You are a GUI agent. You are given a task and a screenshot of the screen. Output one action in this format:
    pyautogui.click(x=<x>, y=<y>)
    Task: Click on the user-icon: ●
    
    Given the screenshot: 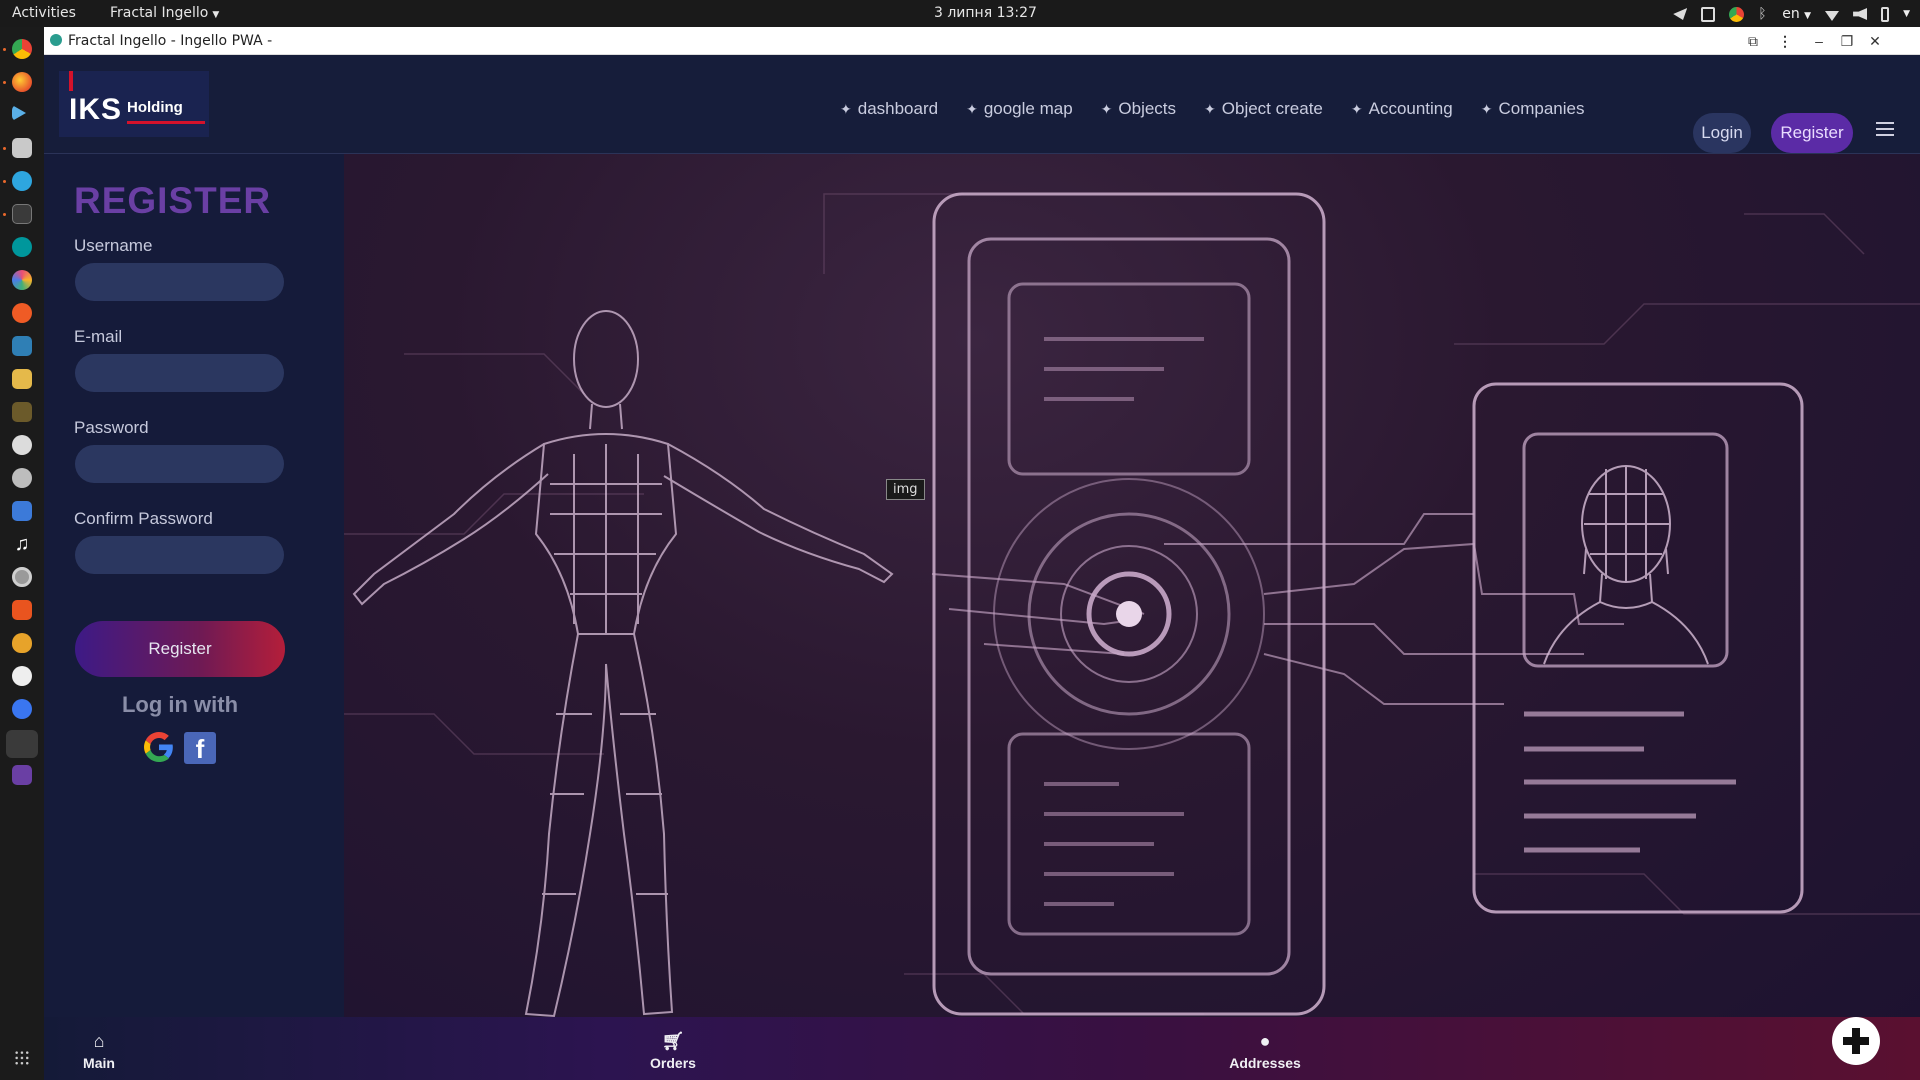 What is the action you would take?
    pyautogui.click(x=1265, y=1041)
    